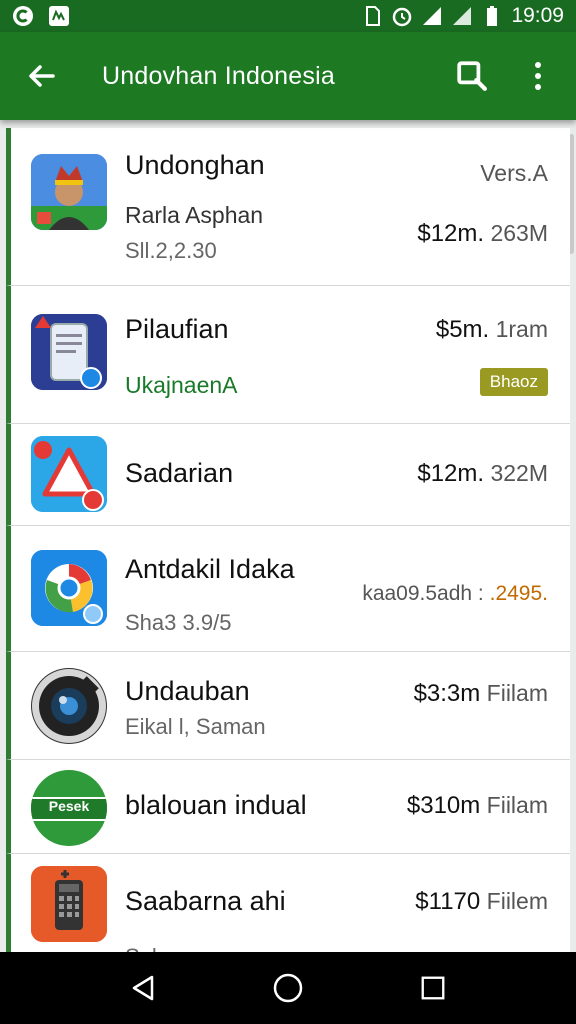  I want to click on app-name: Saabarna ahi, so click(205, 901).